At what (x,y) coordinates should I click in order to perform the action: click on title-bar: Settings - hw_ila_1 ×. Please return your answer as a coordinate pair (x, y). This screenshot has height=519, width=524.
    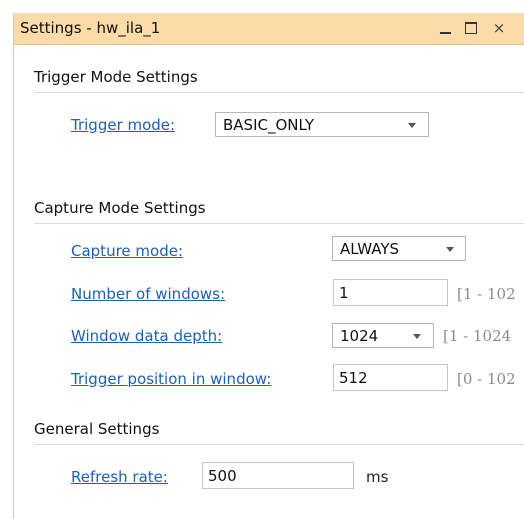
    Looking at the image, I should click on (269, 29).